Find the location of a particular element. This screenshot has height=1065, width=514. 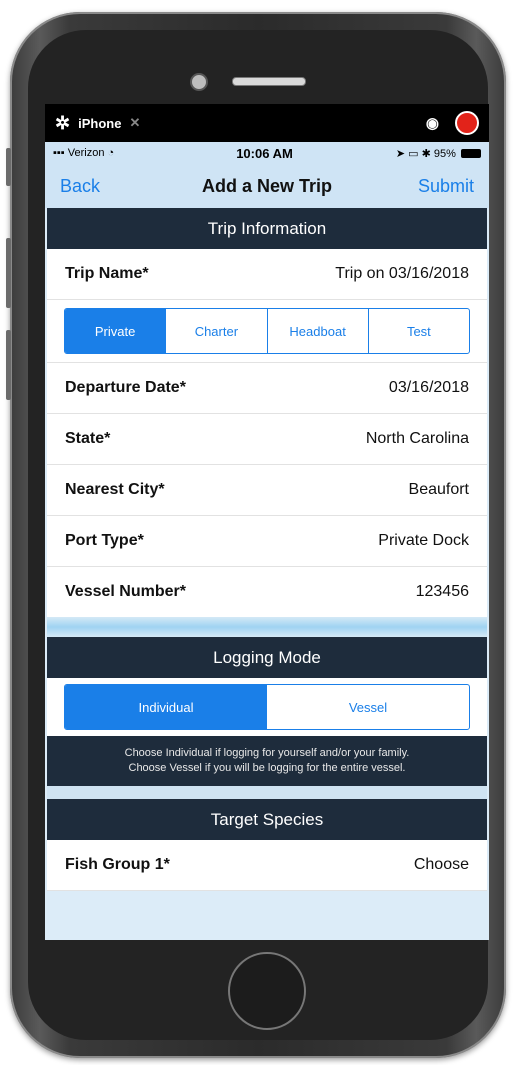

nearest-city-row: Nearest City* Beaufort is located at coordinates (267, 490).